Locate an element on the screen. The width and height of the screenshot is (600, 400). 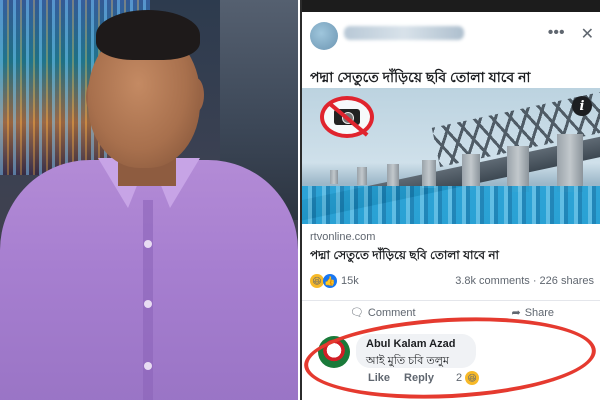
link-source: rtvonline.com is located at coordinates (342, 237).